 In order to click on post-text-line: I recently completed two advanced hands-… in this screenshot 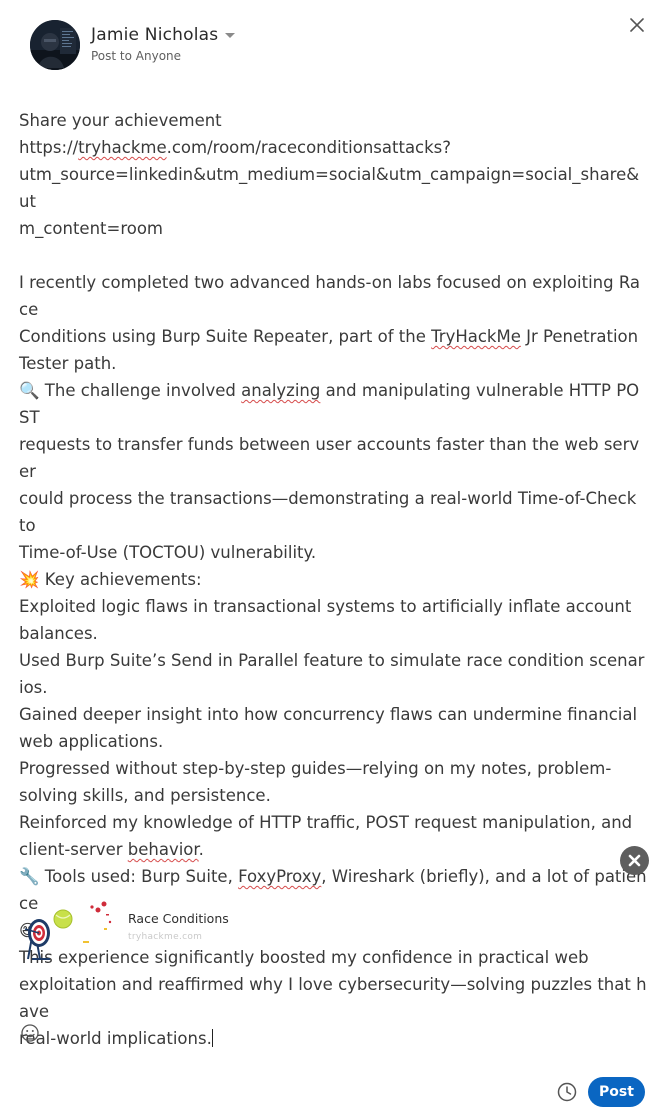, I will do `click(330, 296)`.